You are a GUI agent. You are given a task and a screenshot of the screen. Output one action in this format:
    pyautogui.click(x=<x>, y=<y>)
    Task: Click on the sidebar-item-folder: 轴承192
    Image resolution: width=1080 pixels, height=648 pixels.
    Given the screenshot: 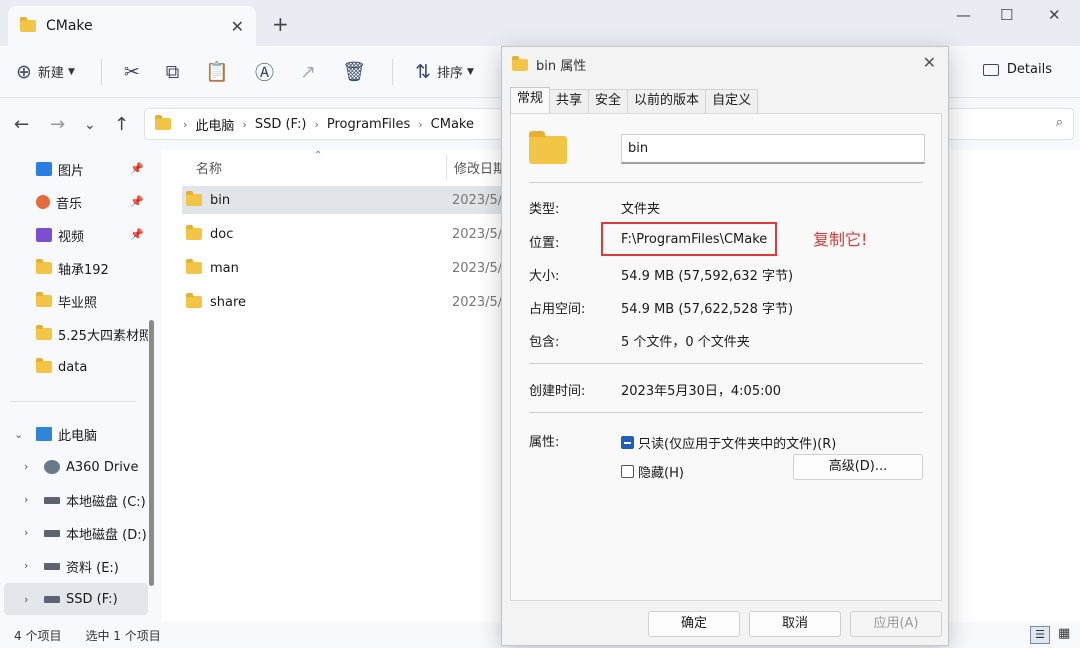 What is the action you would take?
    pyautogui.click(x=96, y=268)
    